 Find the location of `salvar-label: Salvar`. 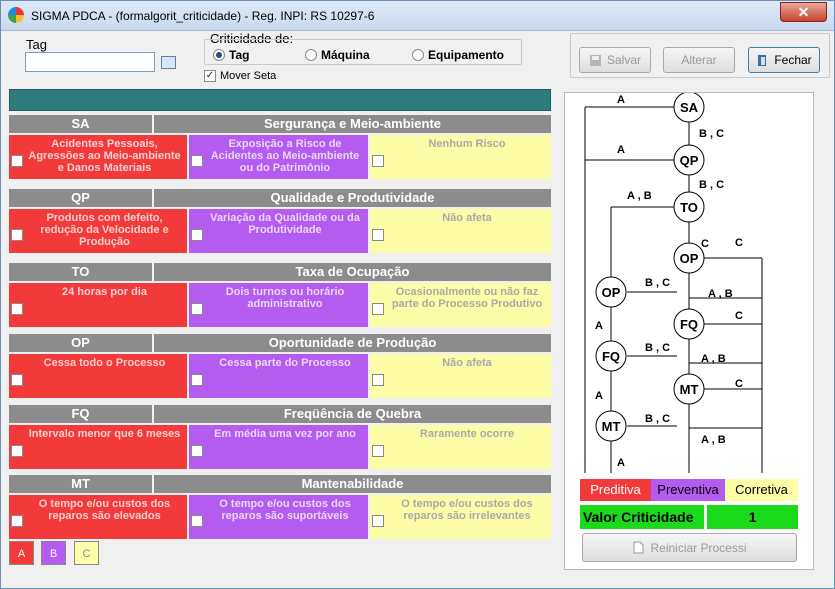

salvar-label: Salvar is located at coordinates (623, 60).